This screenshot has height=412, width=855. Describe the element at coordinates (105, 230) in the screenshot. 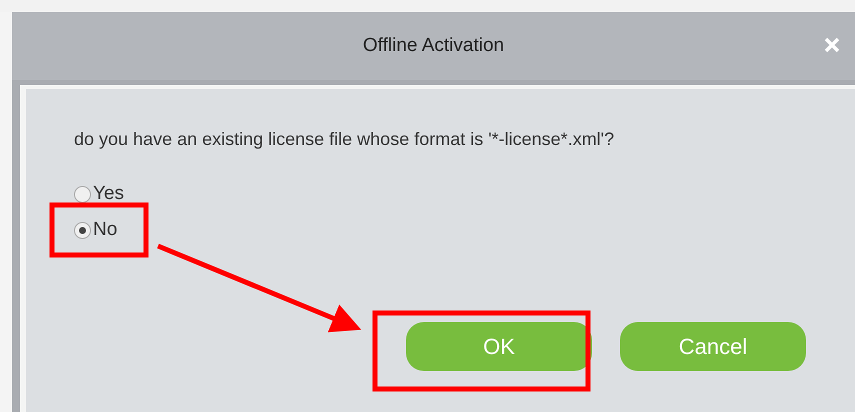

I see `option-label: No` at that location.